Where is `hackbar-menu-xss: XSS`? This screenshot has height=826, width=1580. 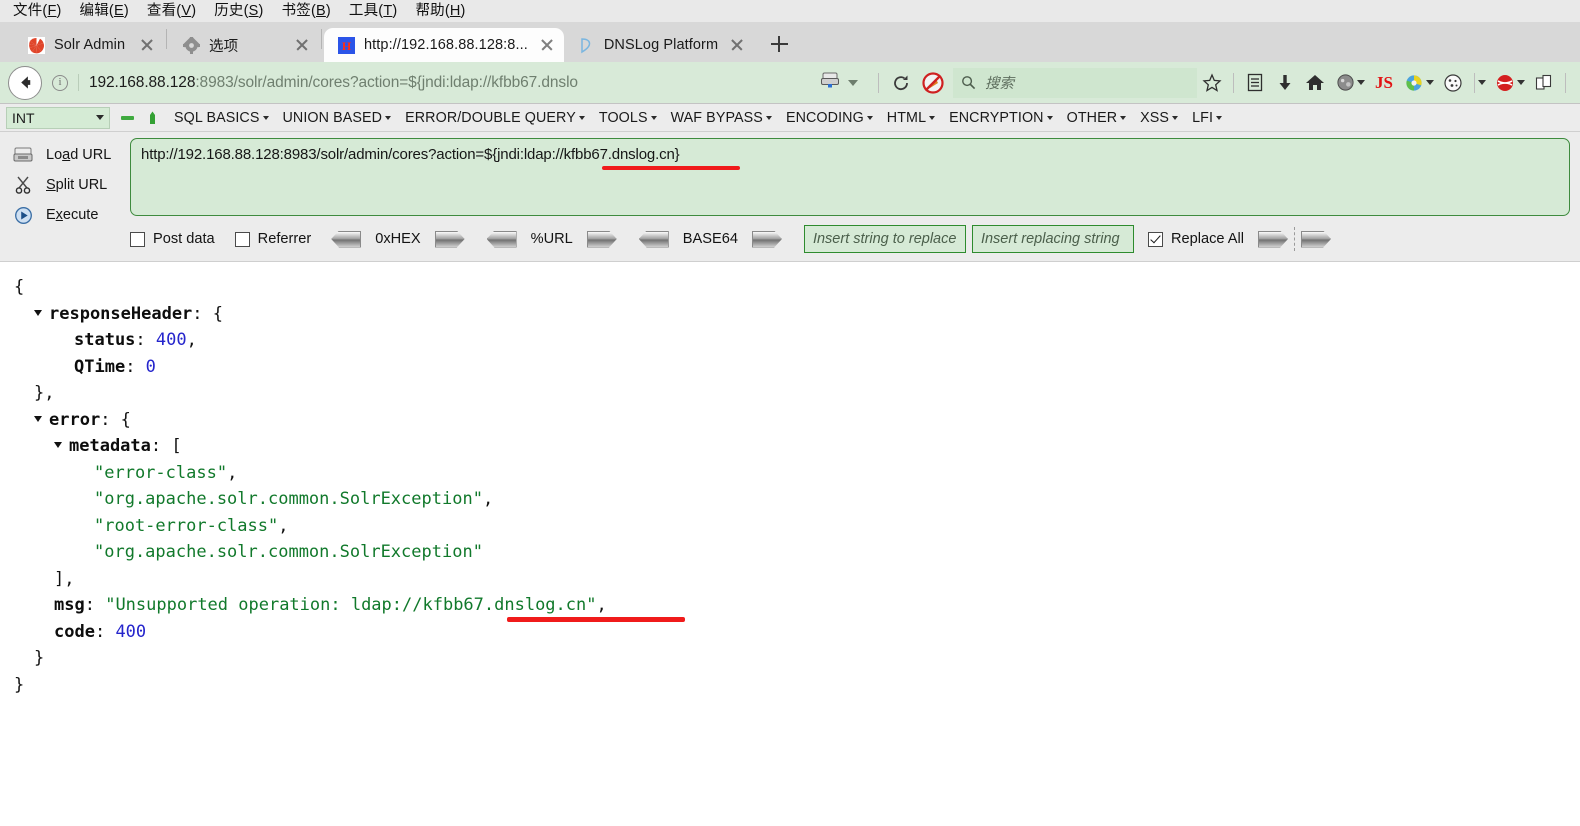 hackbar-menu-xss: XSS is located at coordinates (1159, 118).